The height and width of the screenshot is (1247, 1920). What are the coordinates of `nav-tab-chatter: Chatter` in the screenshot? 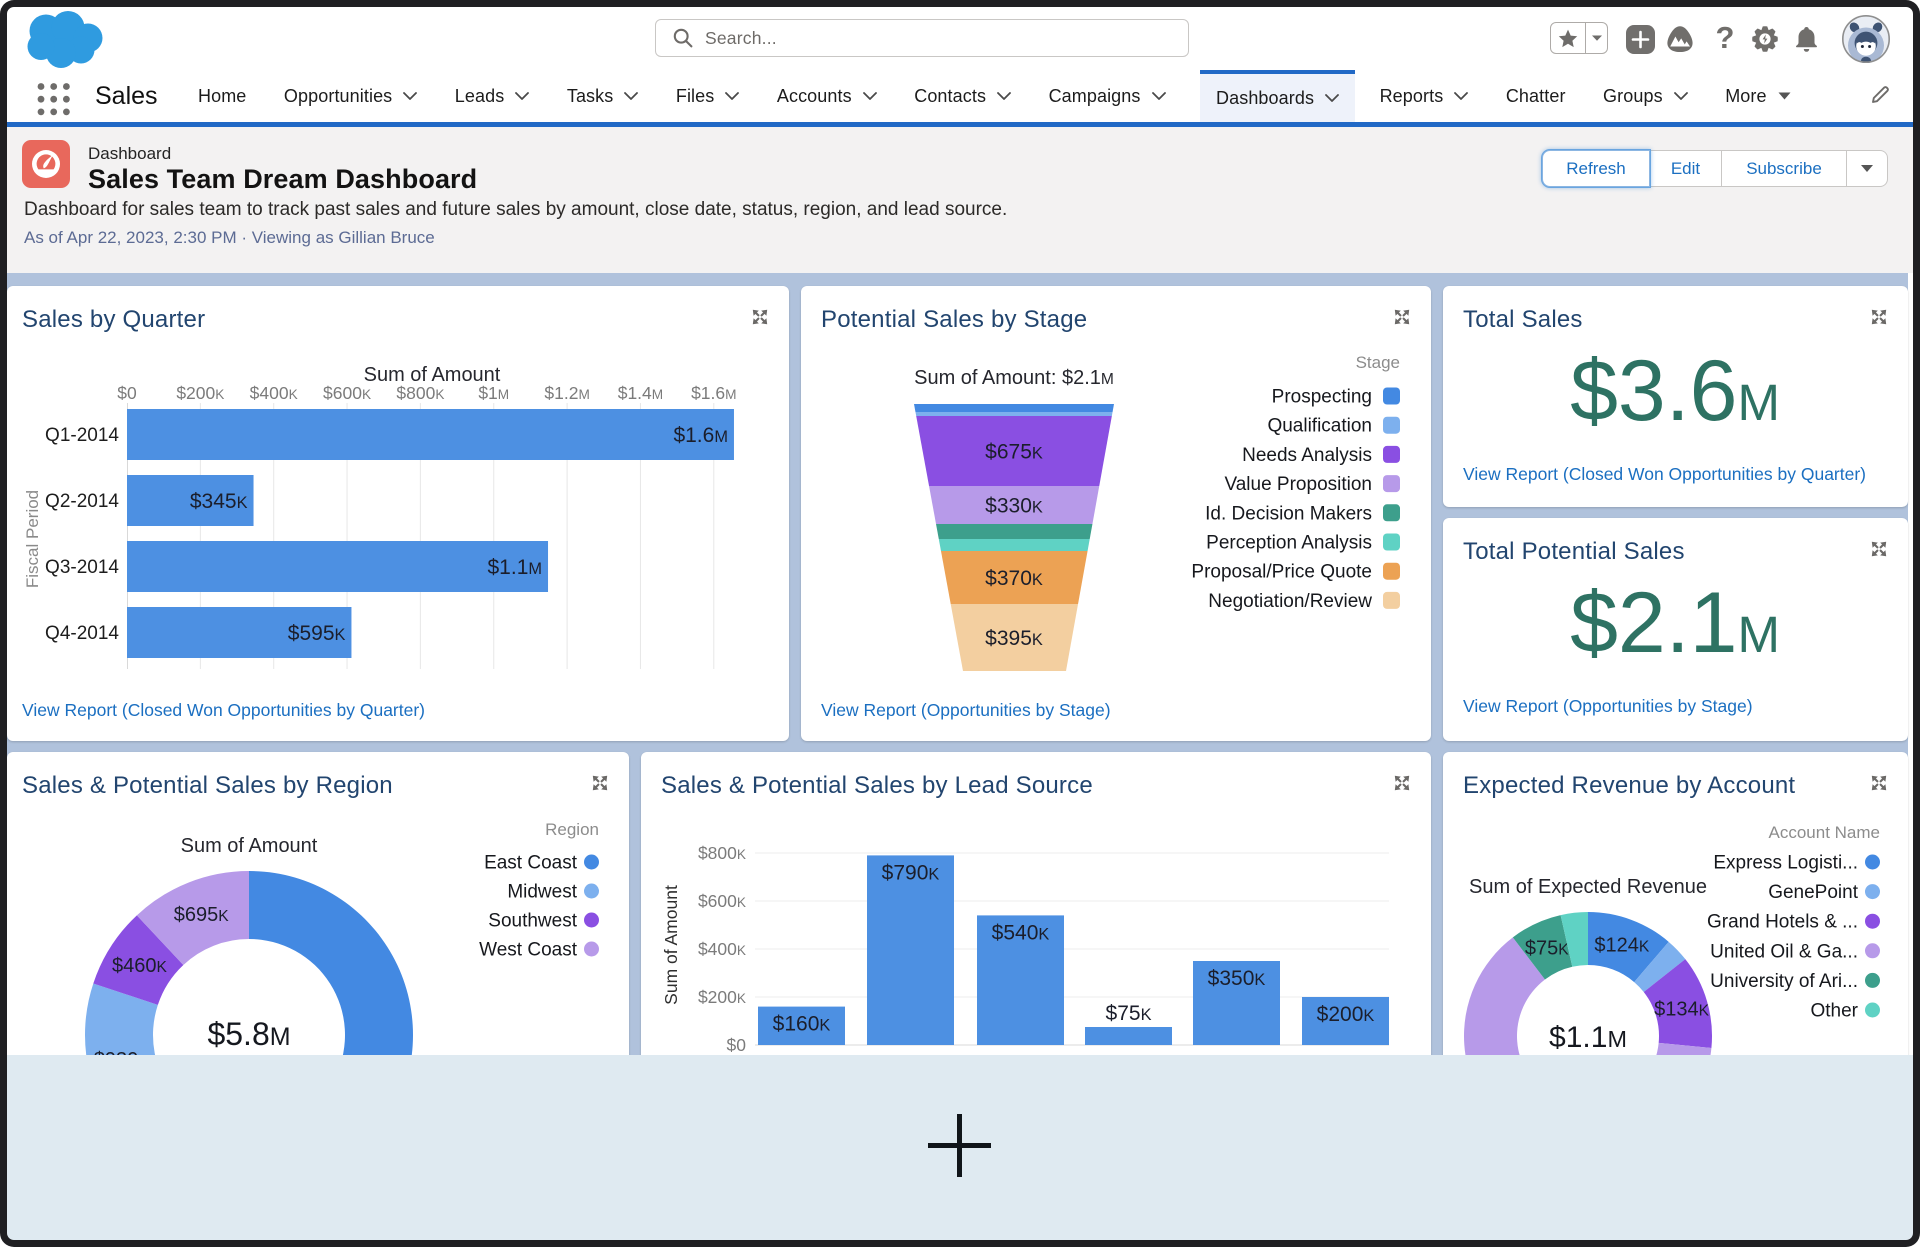 It's located at (1536, 96).